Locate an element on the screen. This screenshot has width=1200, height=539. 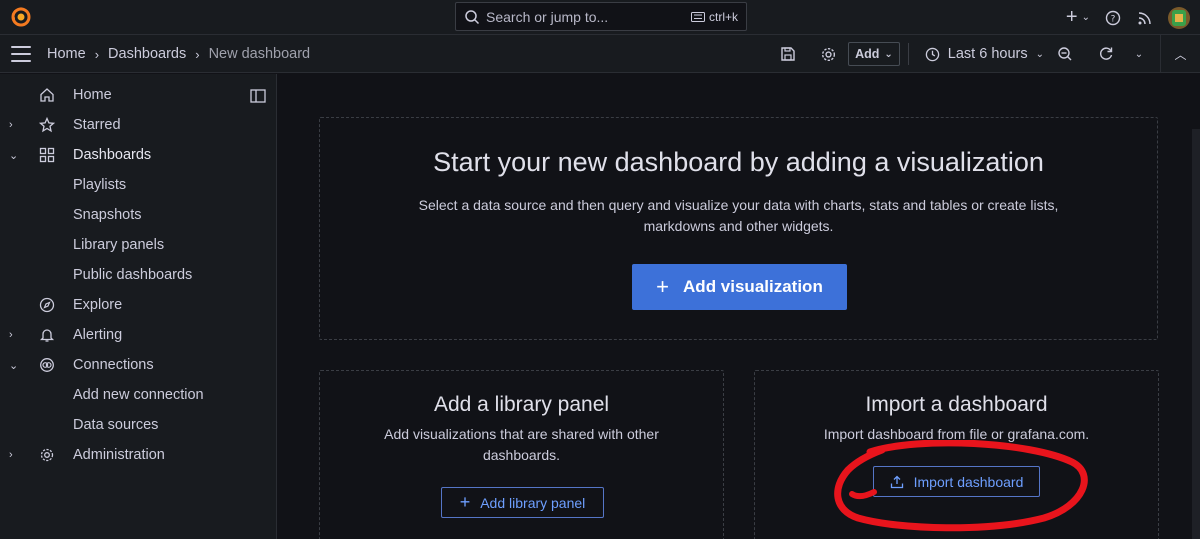
settings-icon is located at coordinates (828, 54).